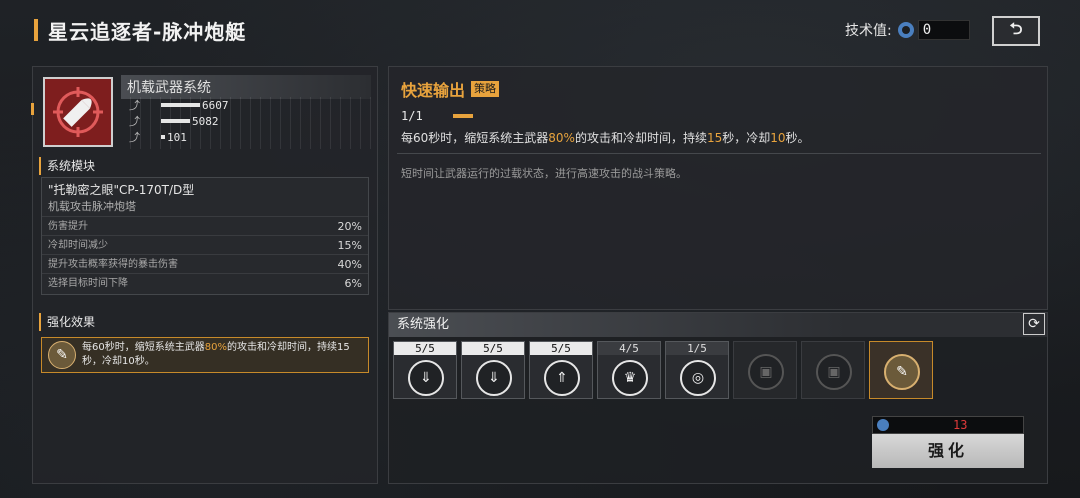  What do you see at coordinates (698, 378) in the screenshot?
I see `target-icon: ◎` at bounding box center [698, 378].